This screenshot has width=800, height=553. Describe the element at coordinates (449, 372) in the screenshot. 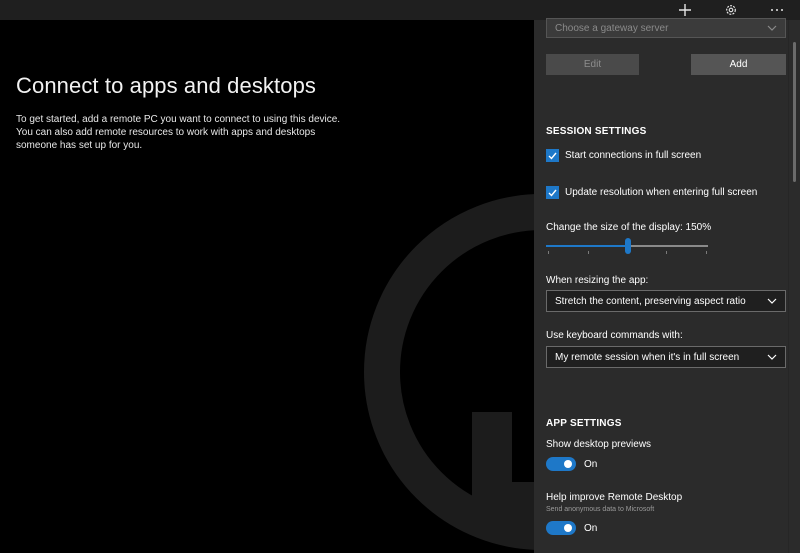

I see `remote-desktop-logo-icon` at that location.